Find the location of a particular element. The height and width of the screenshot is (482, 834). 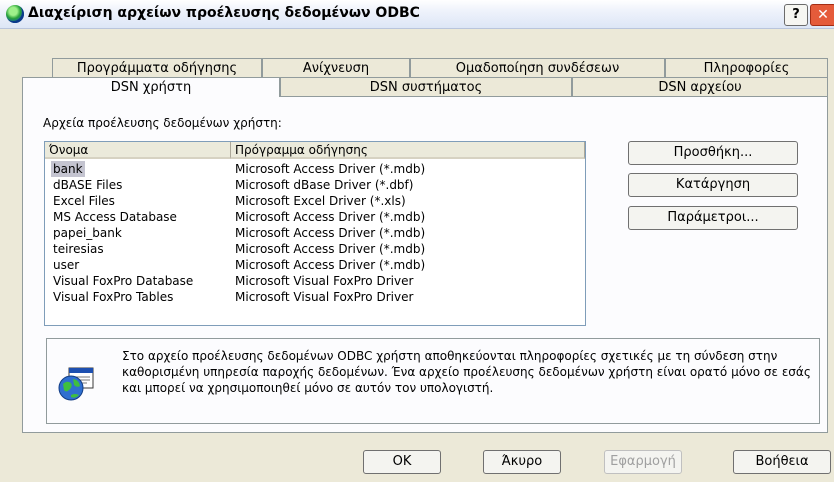

tab-user-dsn: DSN χρήστη is located at coordinates (151, 87).